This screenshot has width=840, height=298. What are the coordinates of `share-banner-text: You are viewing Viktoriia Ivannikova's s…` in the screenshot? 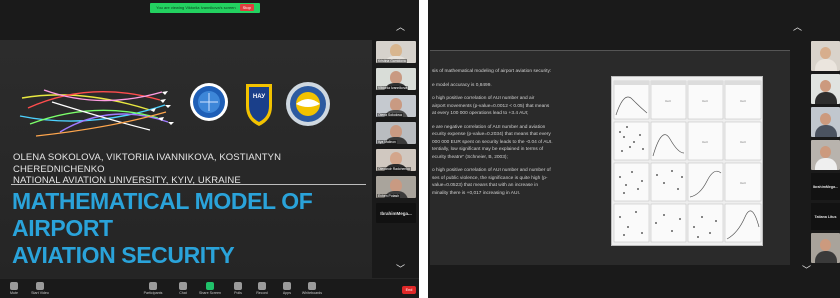 It's located at (196, 7).